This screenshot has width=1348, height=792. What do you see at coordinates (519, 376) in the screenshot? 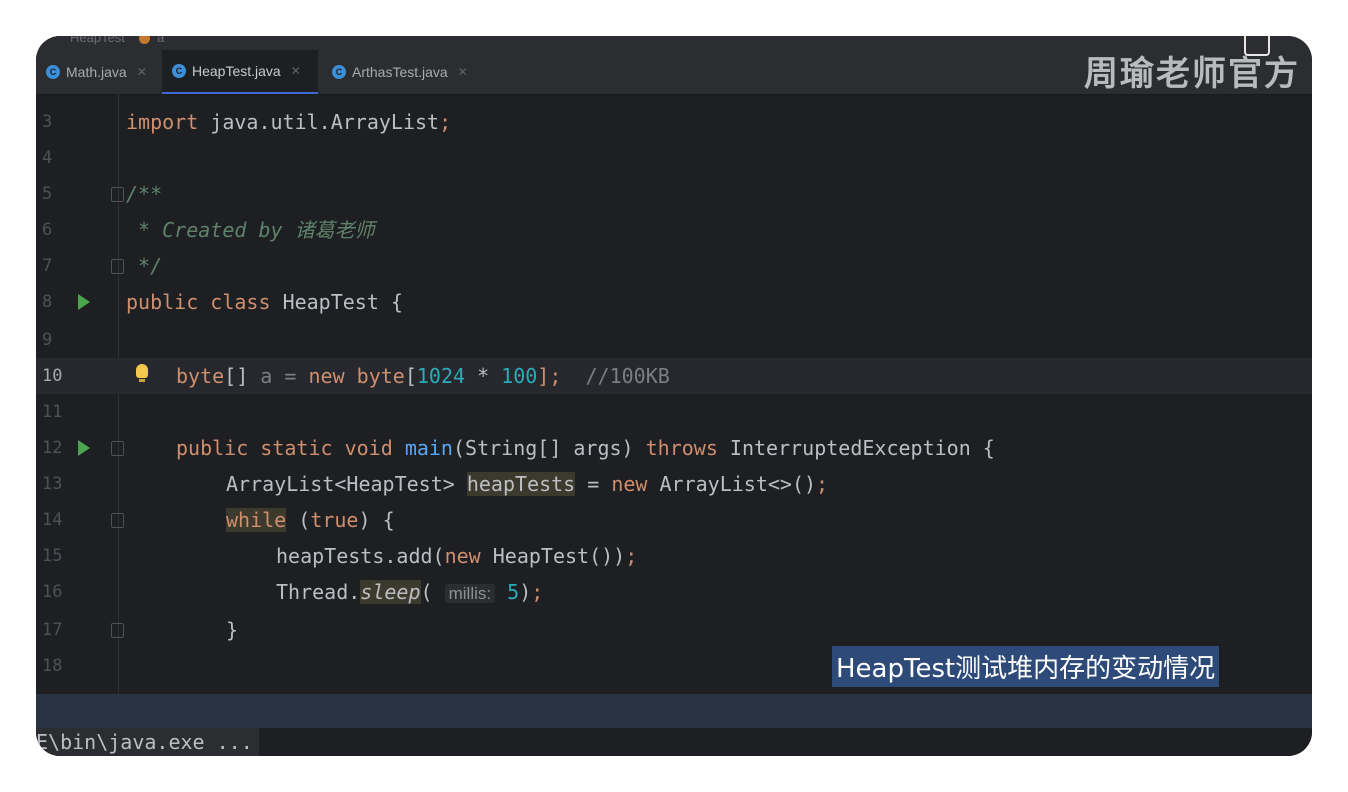
I see `number-literal: 100` at bounding box center [519, 376].